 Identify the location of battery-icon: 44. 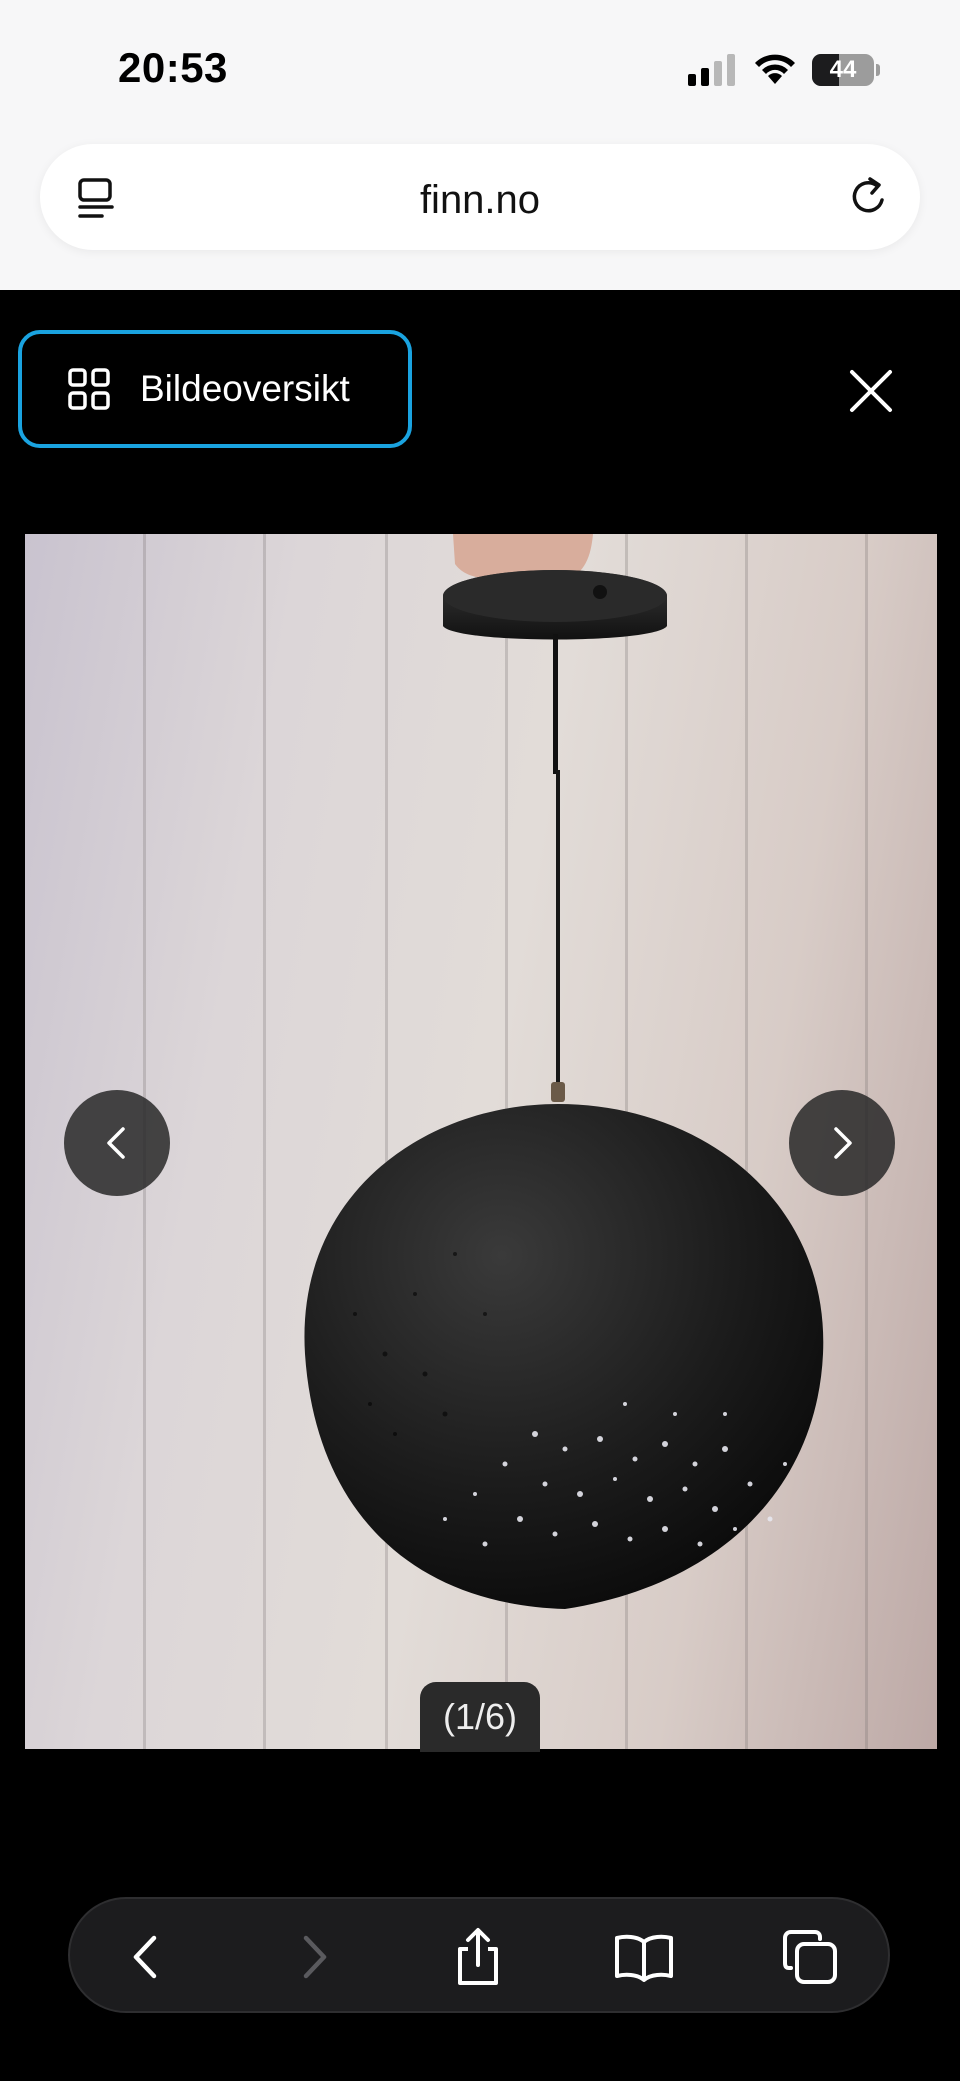
(843, 70).